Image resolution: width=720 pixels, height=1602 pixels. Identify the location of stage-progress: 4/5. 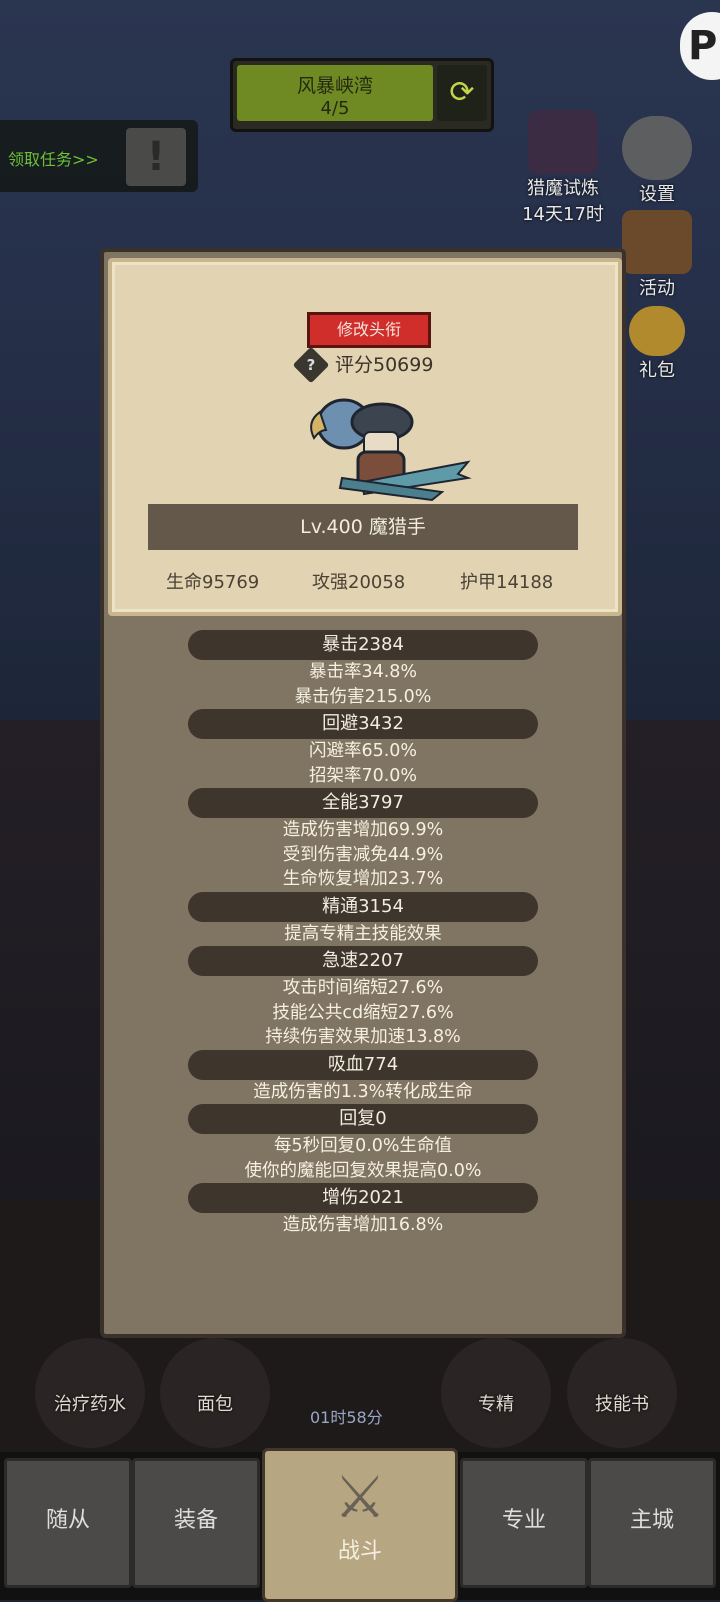
(335, 108).